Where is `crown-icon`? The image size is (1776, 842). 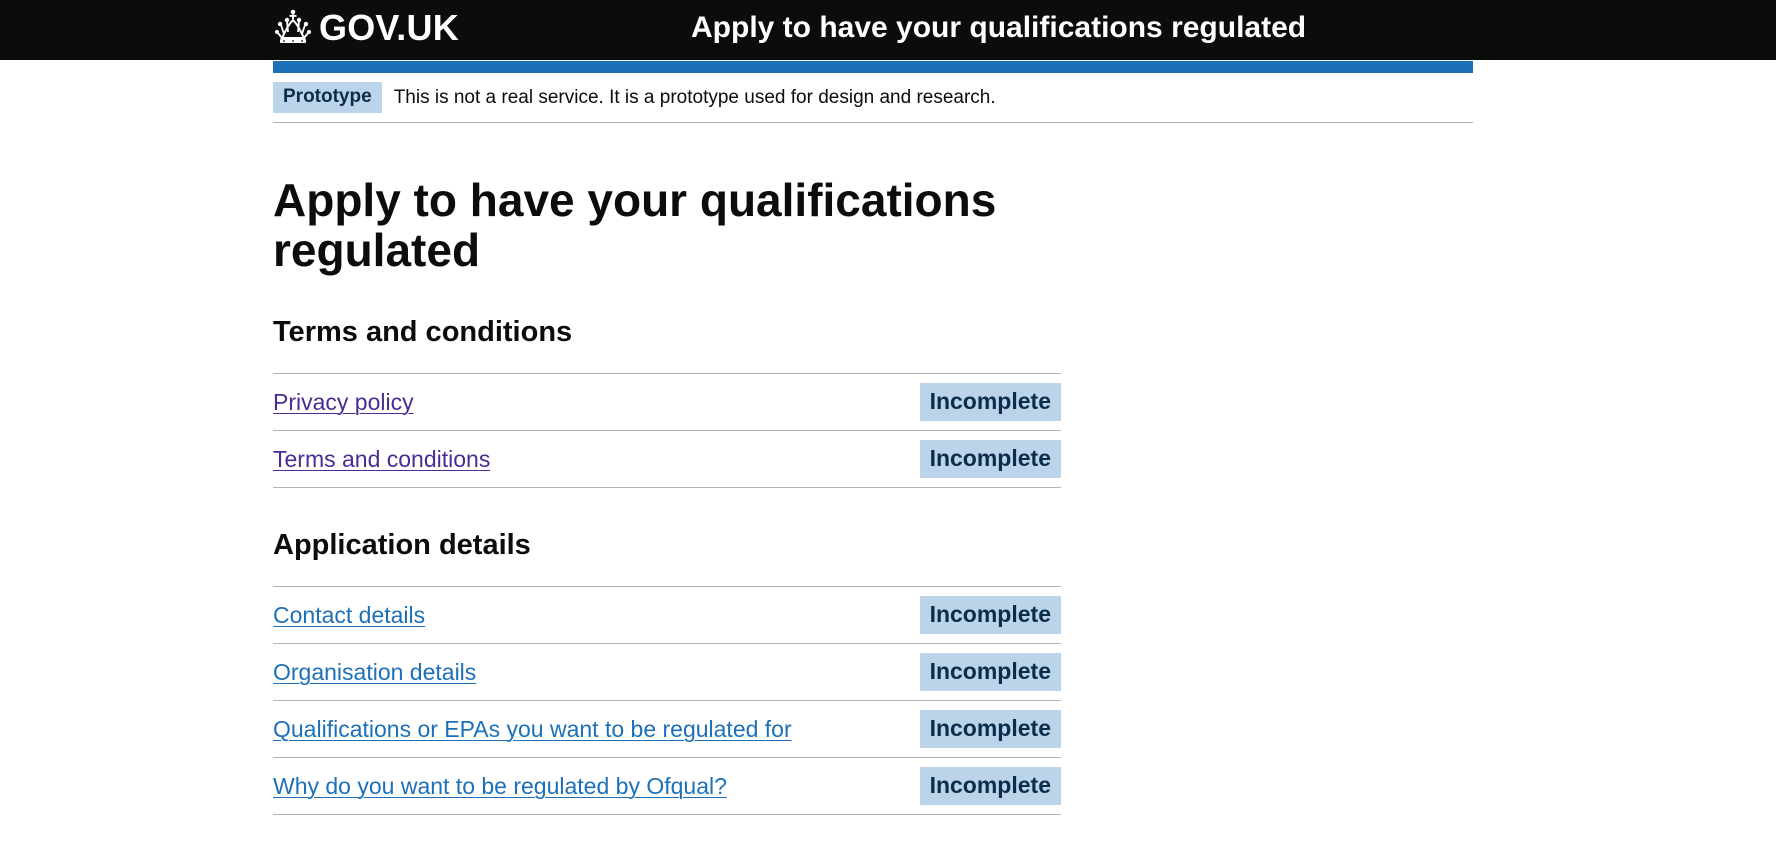
crown-icon is located at coordinates (293, 26).